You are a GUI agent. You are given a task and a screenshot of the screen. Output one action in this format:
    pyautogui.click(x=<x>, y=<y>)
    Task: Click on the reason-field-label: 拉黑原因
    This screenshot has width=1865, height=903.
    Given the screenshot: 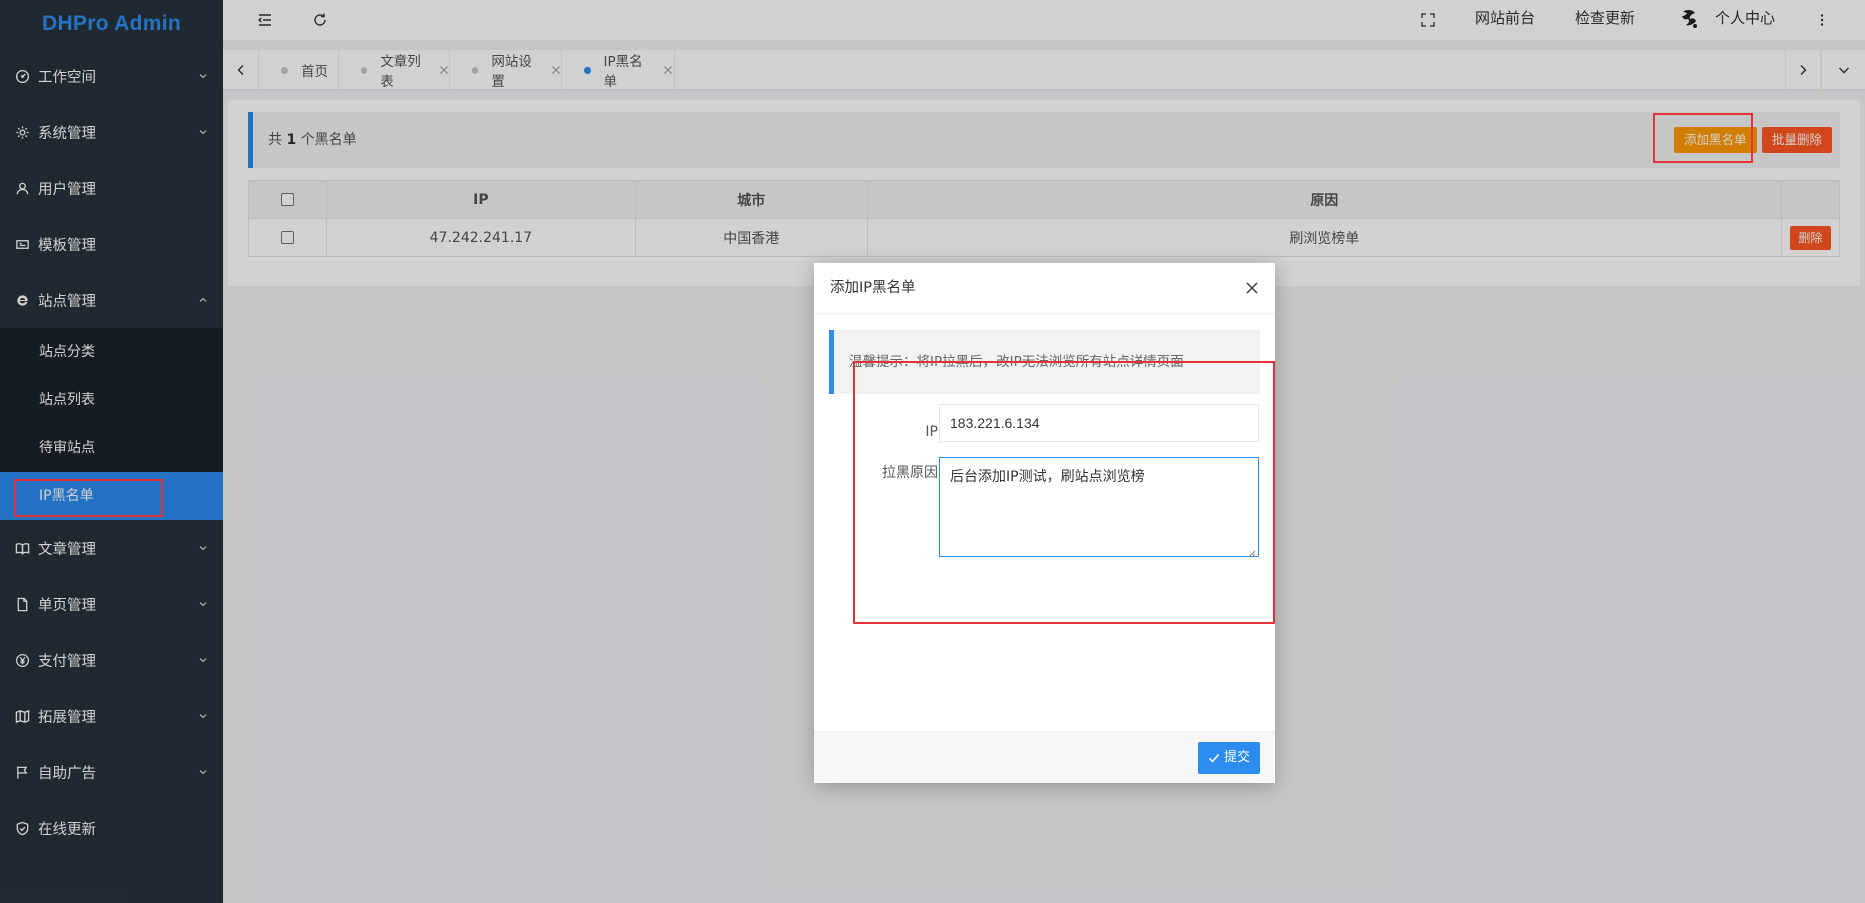 What is the action you would take?
    pyautogui.click(x=910, y=473)
    